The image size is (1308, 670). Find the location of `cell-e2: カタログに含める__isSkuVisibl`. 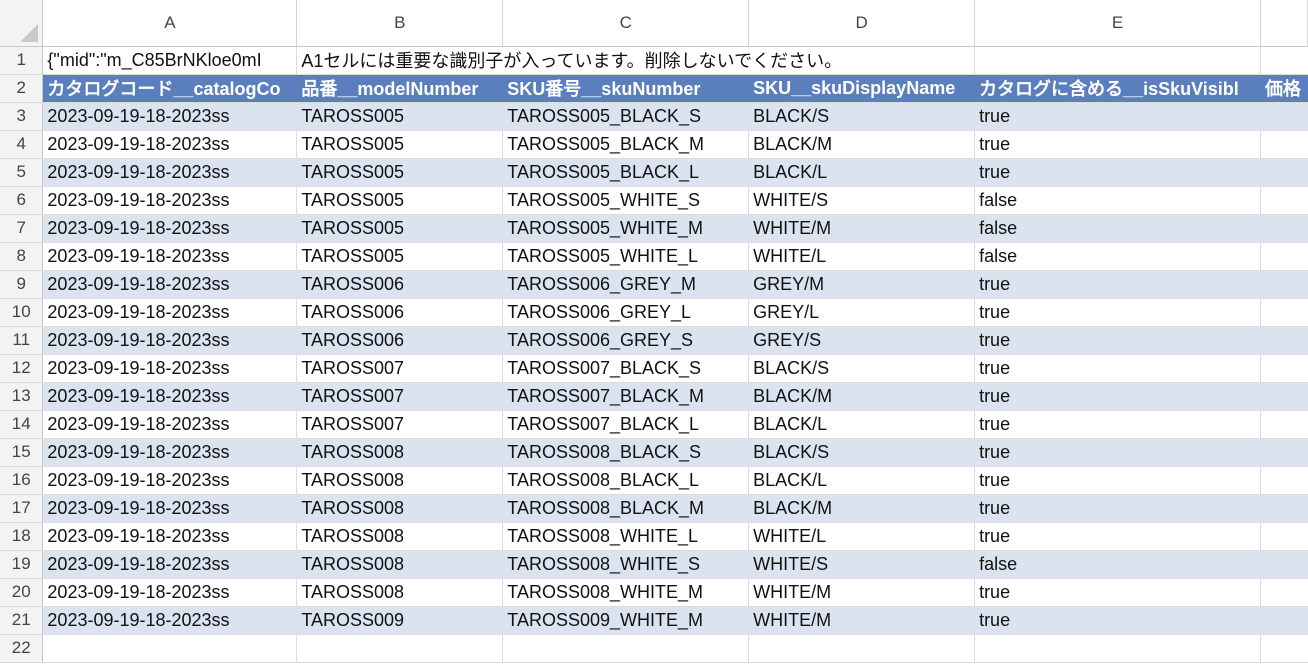

cell-e2: カタログに含める__isSkuVisibl is located at coordinates (1117, 88).